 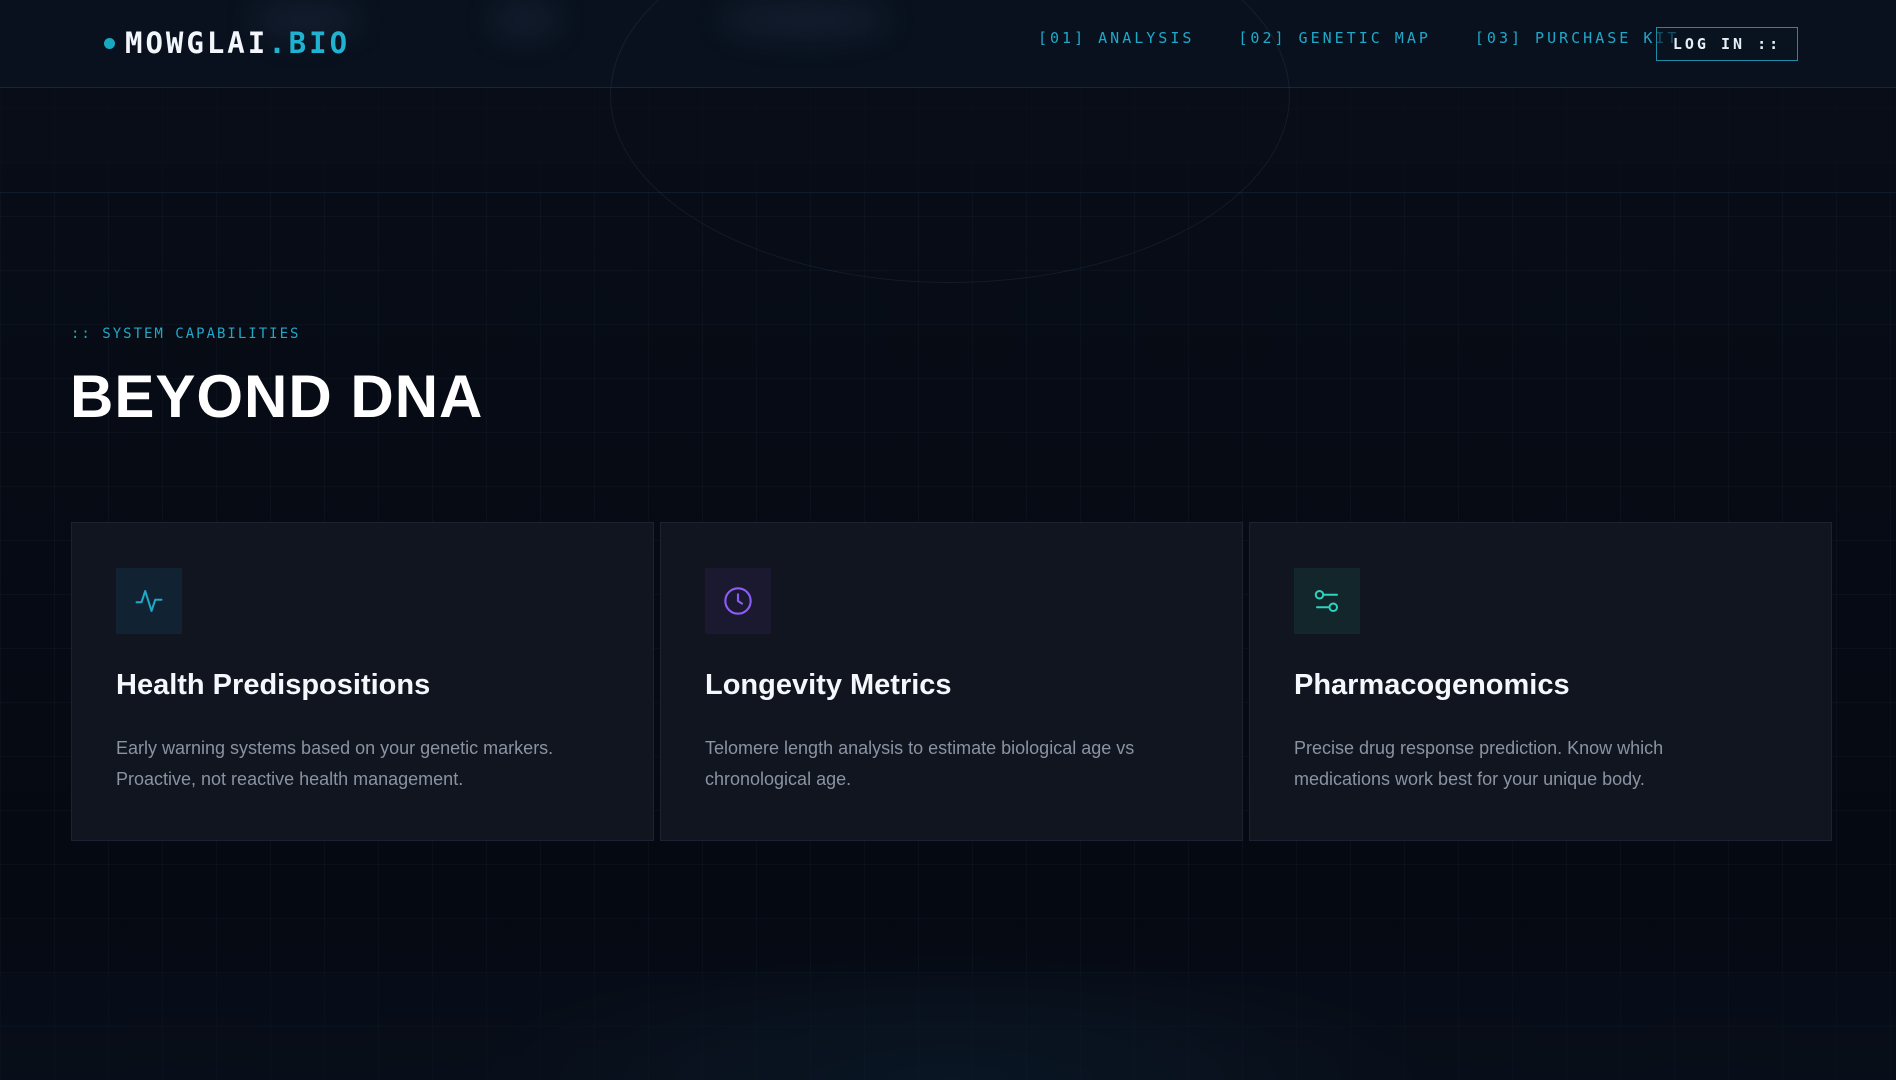 I want to click on decorative-arc, so click(x=950, y=141).